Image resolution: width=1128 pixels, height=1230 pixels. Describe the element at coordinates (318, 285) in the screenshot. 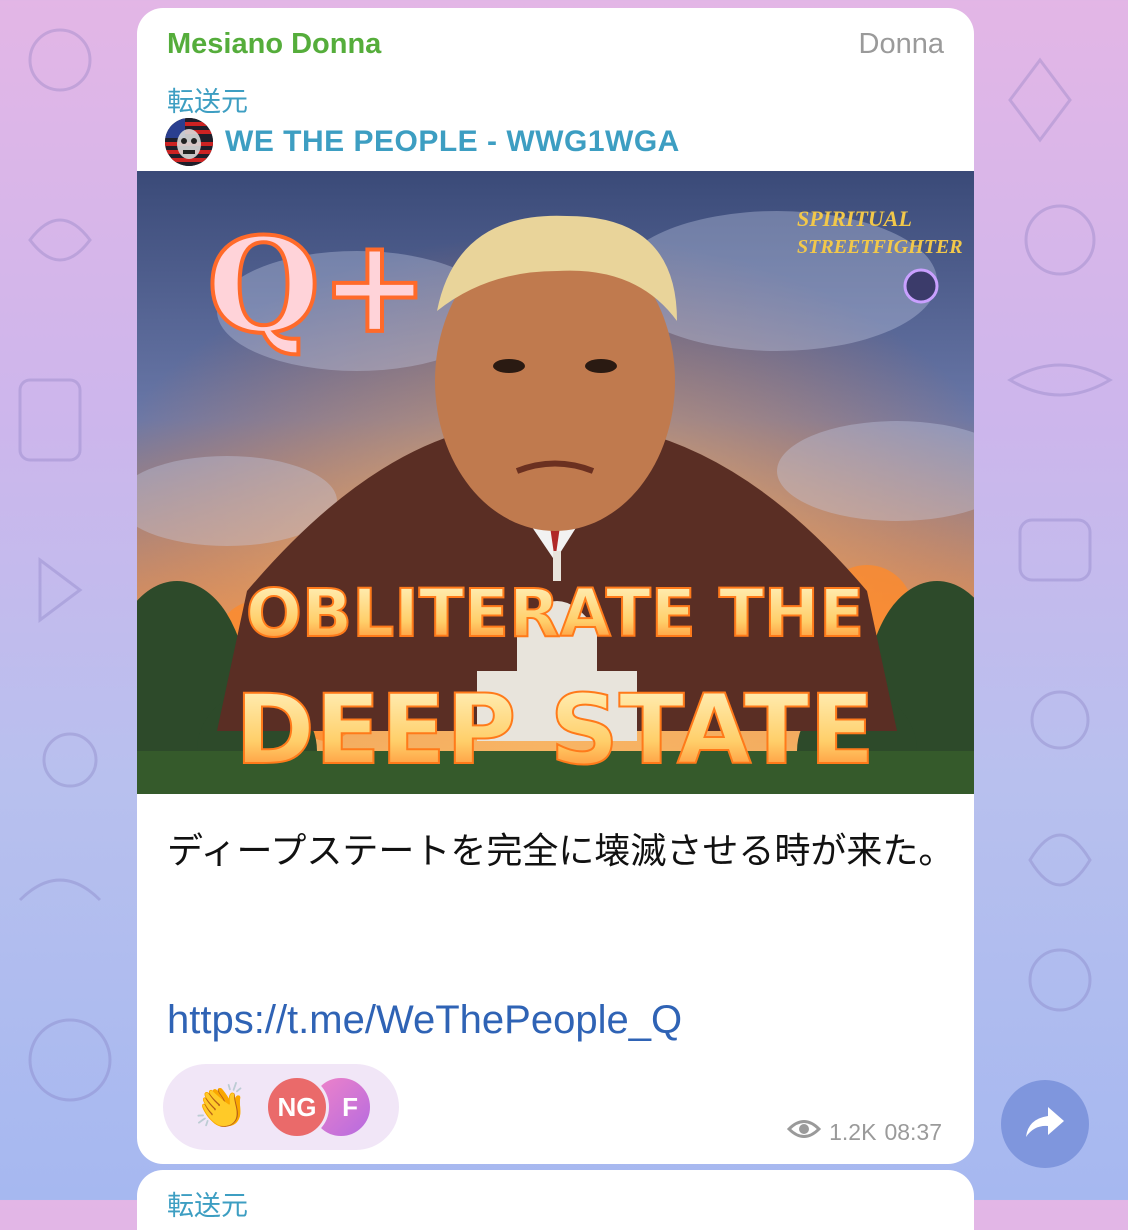

I see `photo-q-text: Q+` at that location.